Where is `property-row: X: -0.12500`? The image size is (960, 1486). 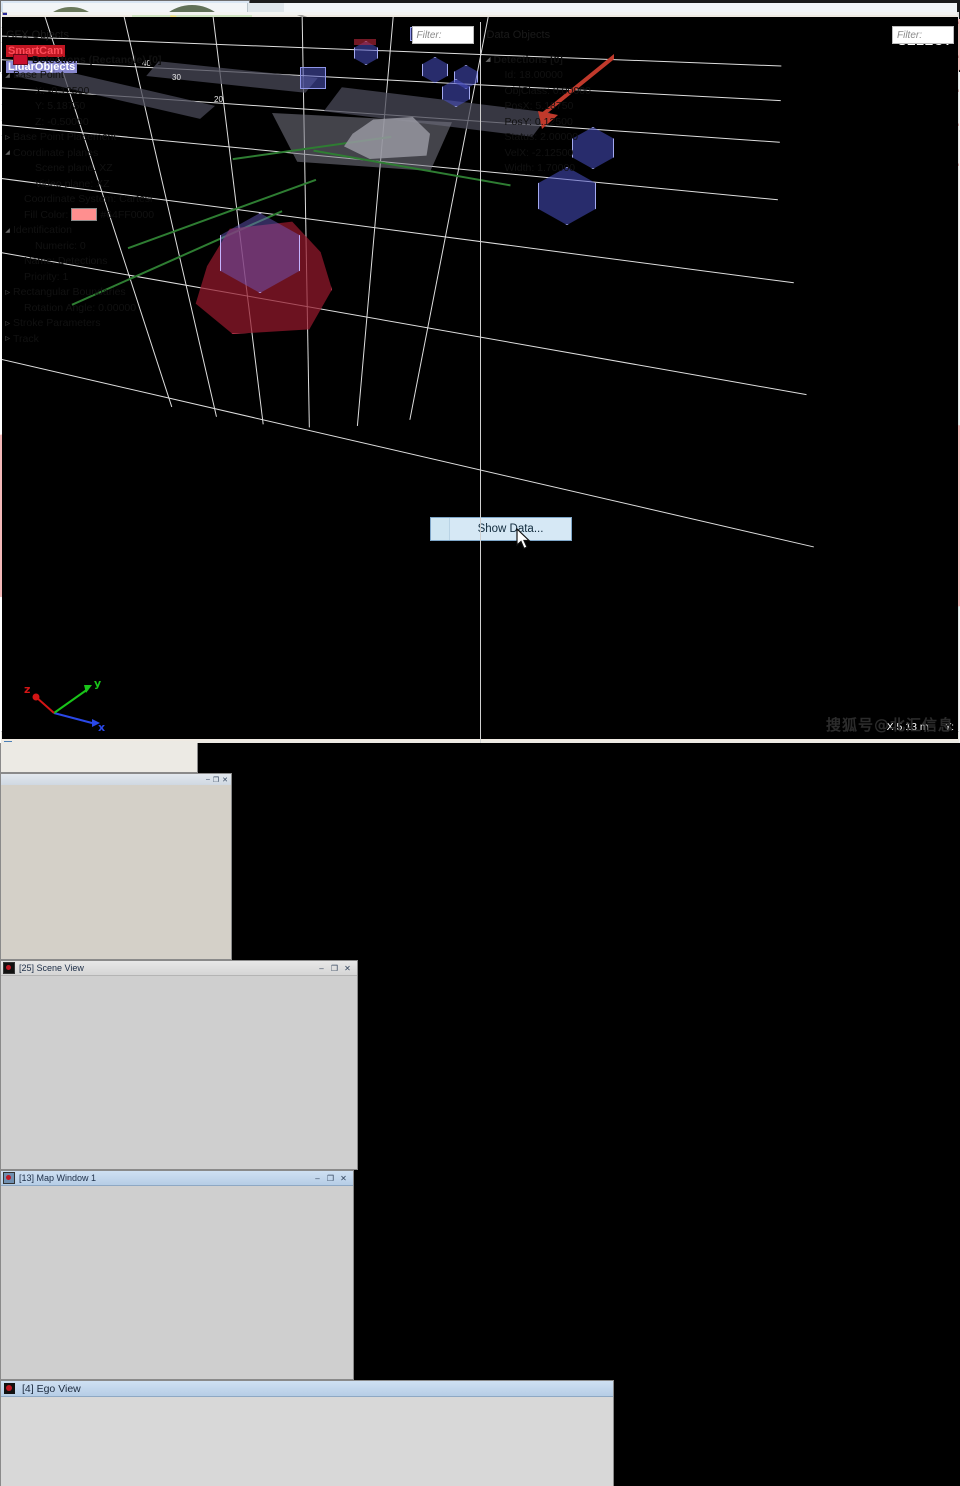
property-row: X: -0.12500 is located at coordinates (240, 91).